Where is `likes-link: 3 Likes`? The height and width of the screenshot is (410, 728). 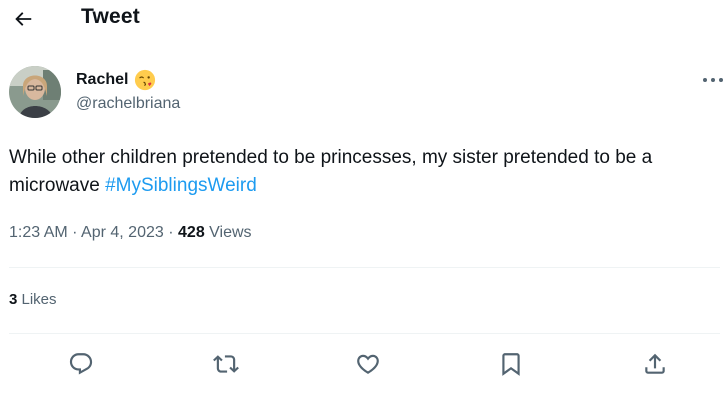
likes-link: 3 Likes is located at coordinates (33, 299).